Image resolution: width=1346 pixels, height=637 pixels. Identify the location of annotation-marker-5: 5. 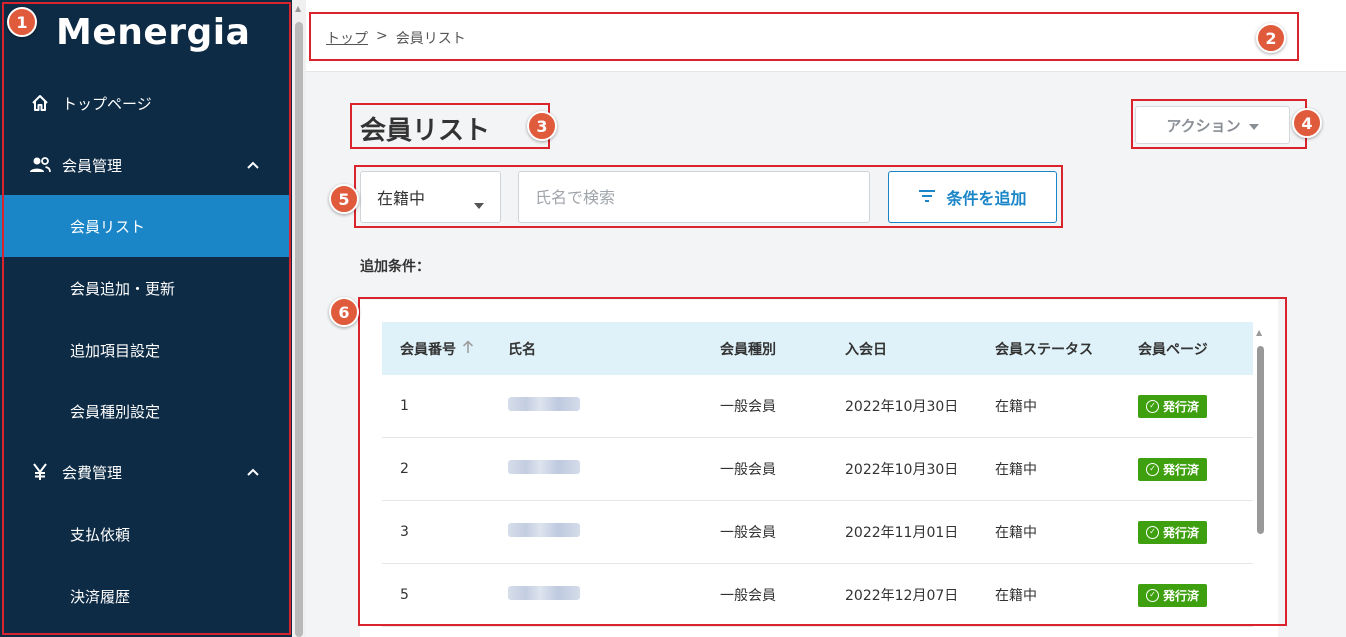
(344, 199).